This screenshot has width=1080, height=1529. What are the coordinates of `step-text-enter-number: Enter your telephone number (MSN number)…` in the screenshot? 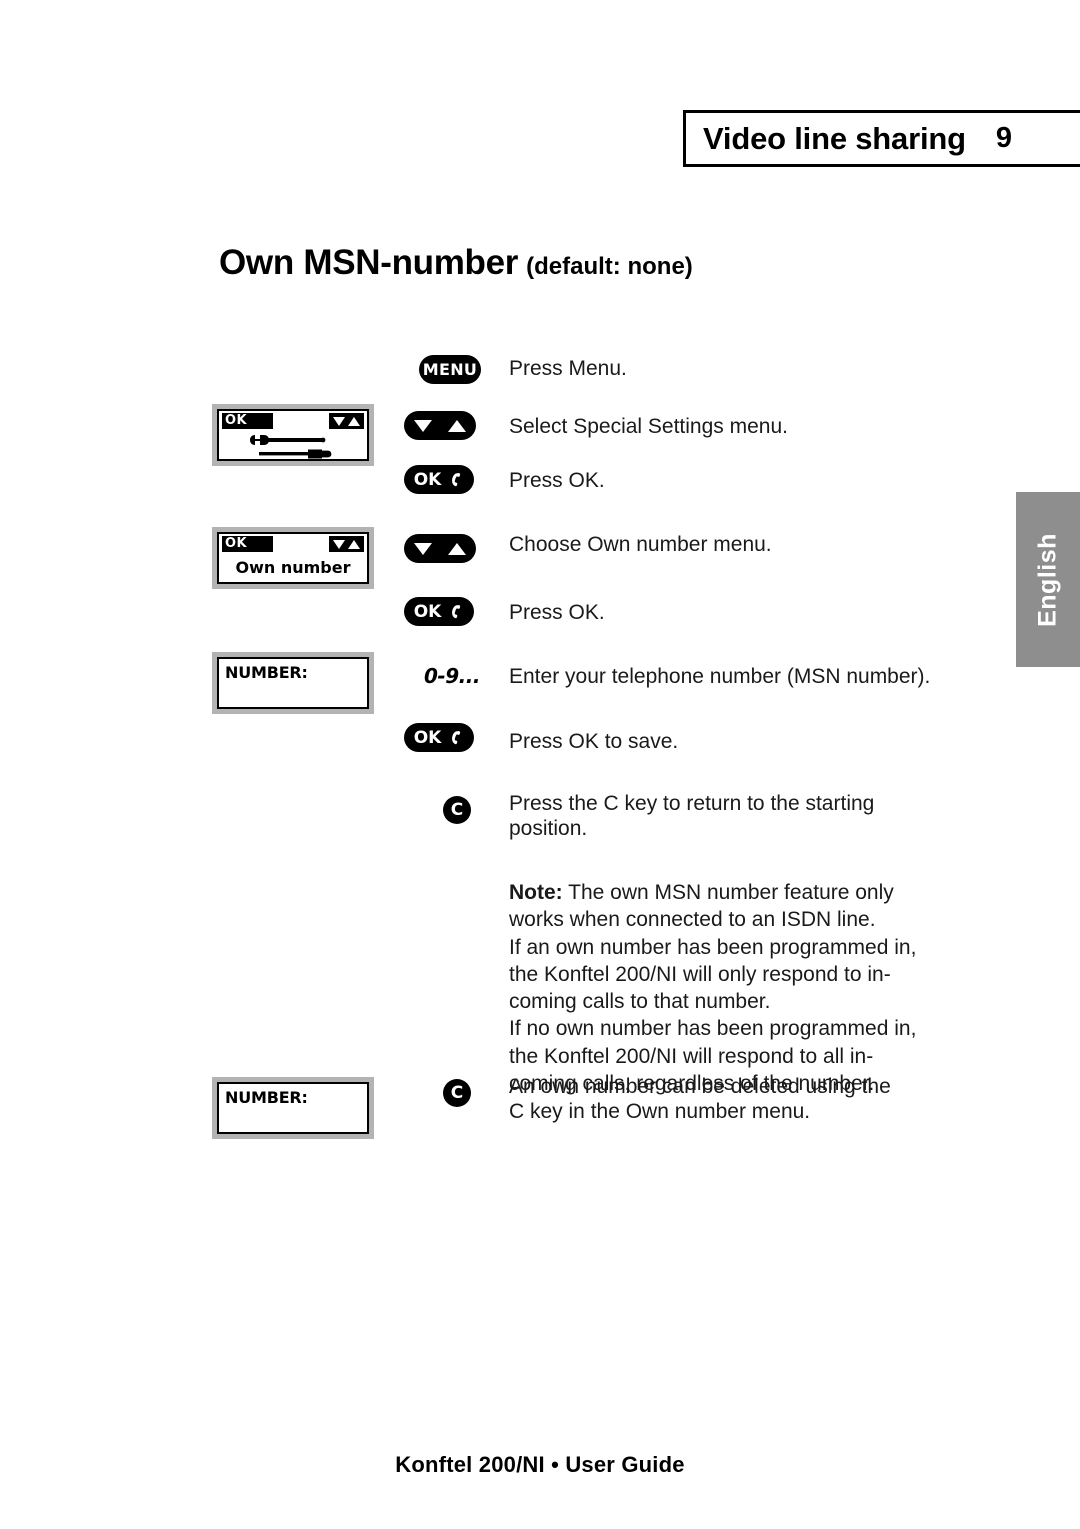 It's located at (720, 676).